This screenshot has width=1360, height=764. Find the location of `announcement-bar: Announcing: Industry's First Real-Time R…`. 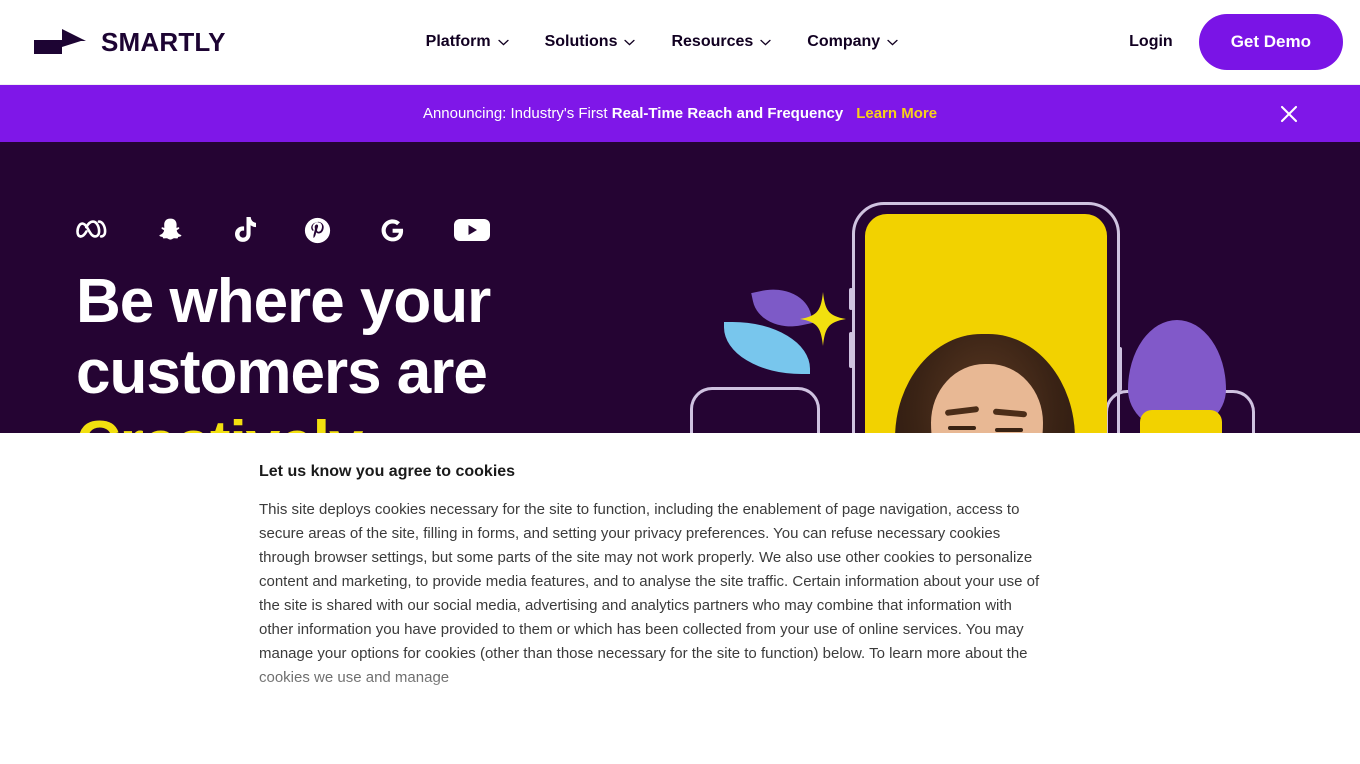

announcement-bar: Announcing: Industry's First Real-Time R… is located at coordinates (680, 113).